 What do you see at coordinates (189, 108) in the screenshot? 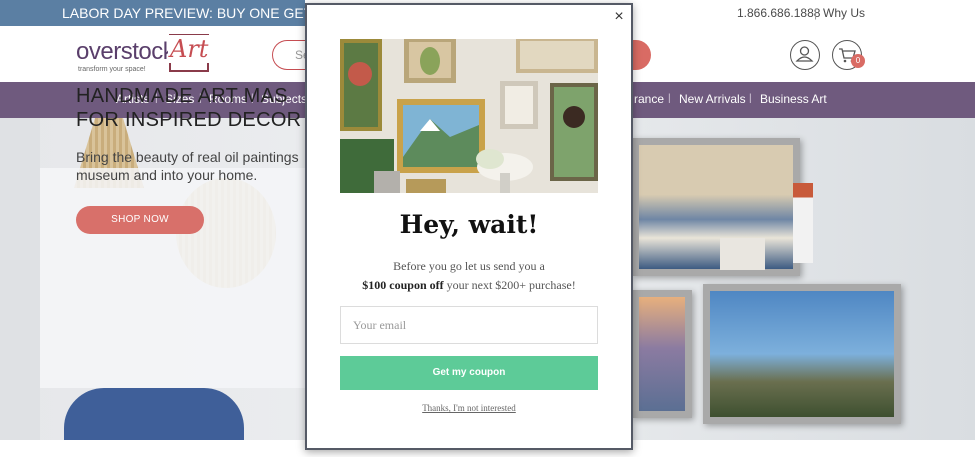
I see `hero-title: HANDMADE ART MAS FOR INSPIRED DECOR` at bounding box center [189, 108].